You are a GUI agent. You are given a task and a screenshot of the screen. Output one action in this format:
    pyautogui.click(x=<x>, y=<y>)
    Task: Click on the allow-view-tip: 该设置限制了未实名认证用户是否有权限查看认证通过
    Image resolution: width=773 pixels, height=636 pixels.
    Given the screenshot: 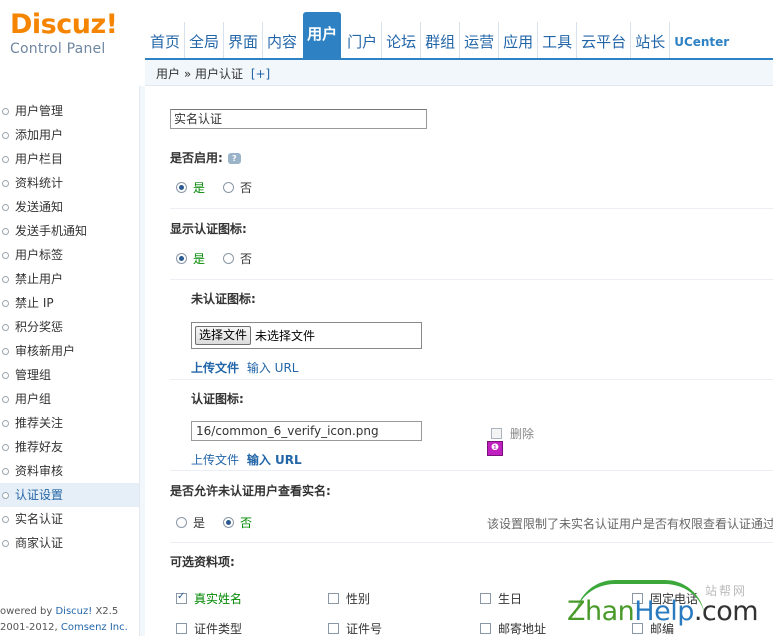 What is the action you would take?
    pyautogui.click(x=630, y=524)
    